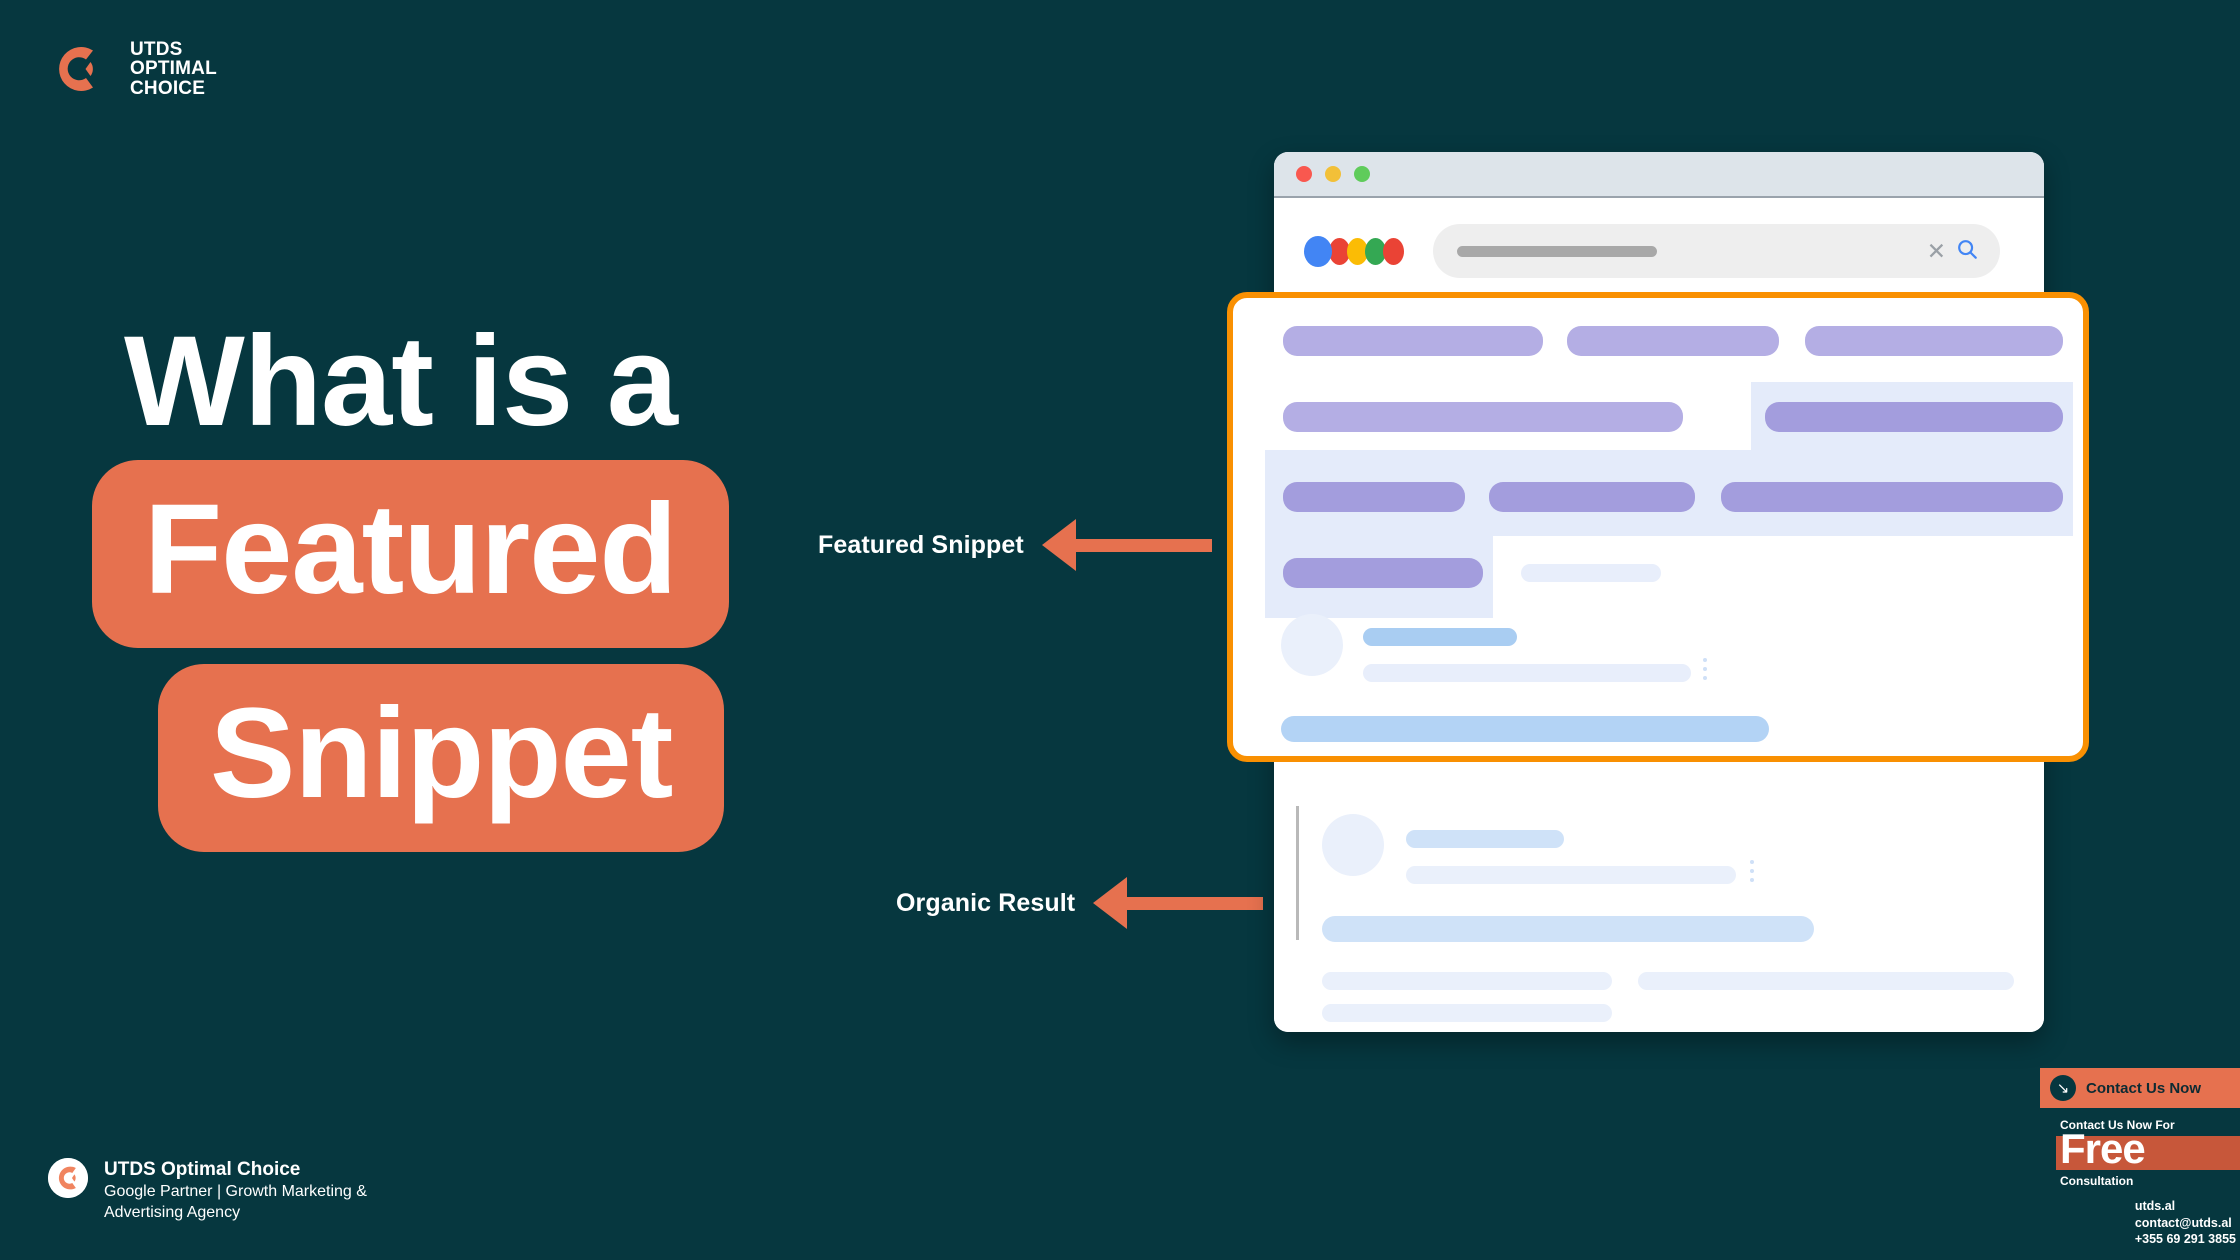 Image resolution: width=2240 pixels, height=1260 pixels. What do you see at coordinates (2144, 1088) in the screenshot?
I see `contact-us-now-label: Contact Us Now` at bounding box center [2144, 1088].